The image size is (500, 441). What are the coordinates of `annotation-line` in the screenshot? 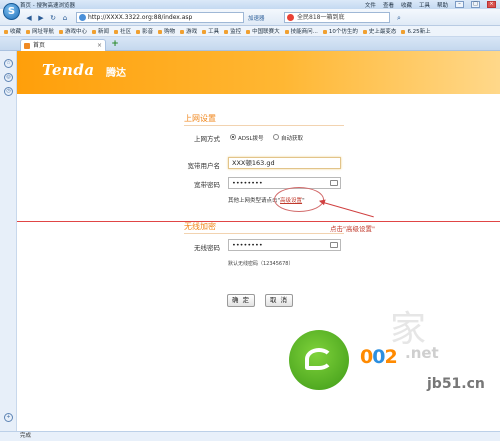 It's located at (258, 221).